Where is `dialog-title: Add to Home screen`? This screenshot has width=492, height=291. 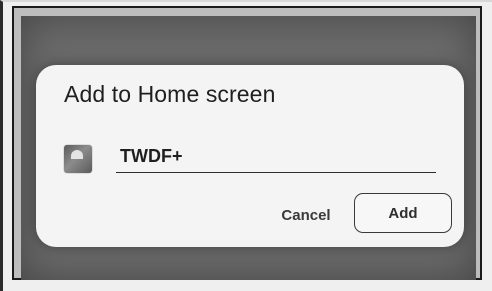 dialog-title: Add to Home screen is located at coordinates (170, 94).